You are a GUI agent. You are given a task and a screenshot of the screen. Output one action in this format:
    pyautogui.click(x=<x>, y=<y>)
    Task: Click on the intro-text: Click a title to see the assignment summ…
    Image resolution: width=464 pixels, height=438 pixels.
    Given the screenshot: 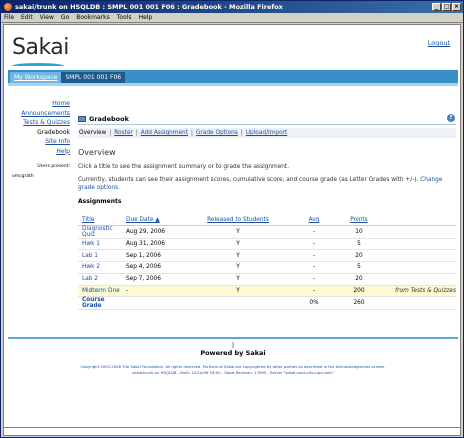 What is the action you would take?
    pyautogui.click(x=184, y=167)
    